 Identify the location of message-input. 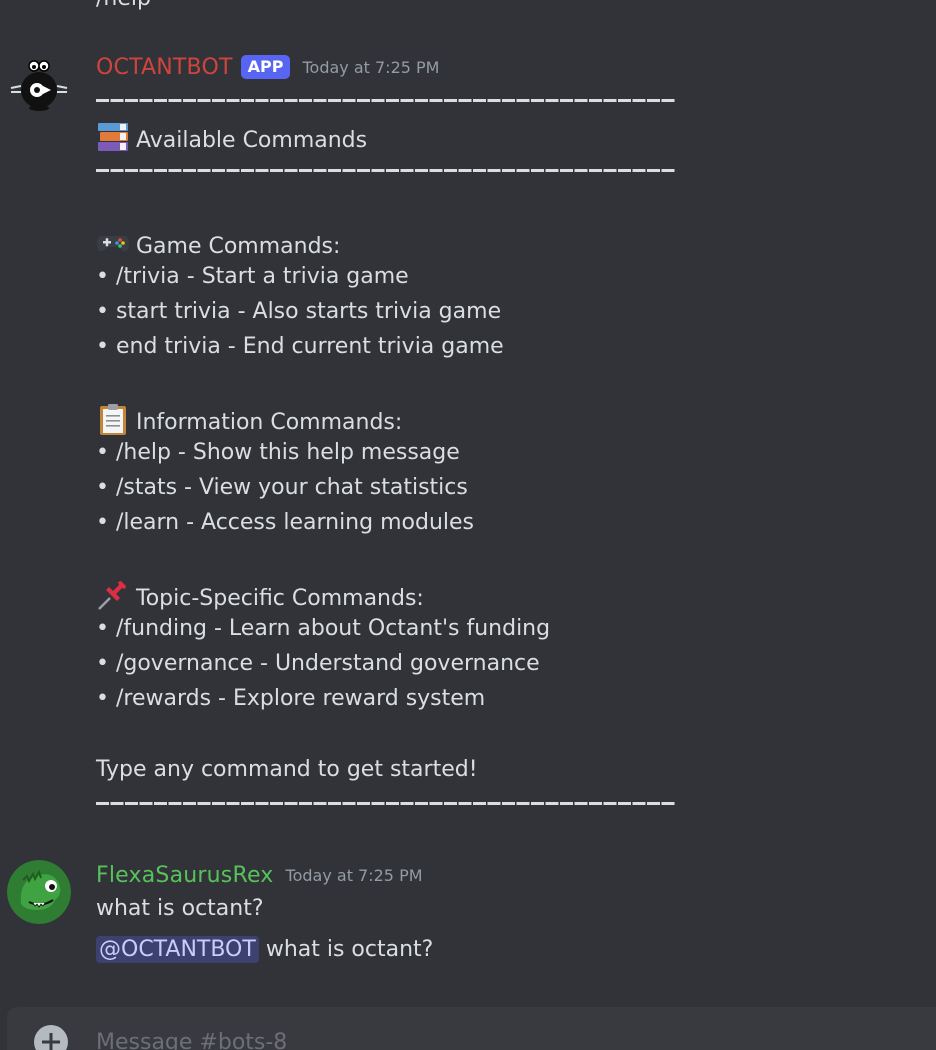
(506, 1037).